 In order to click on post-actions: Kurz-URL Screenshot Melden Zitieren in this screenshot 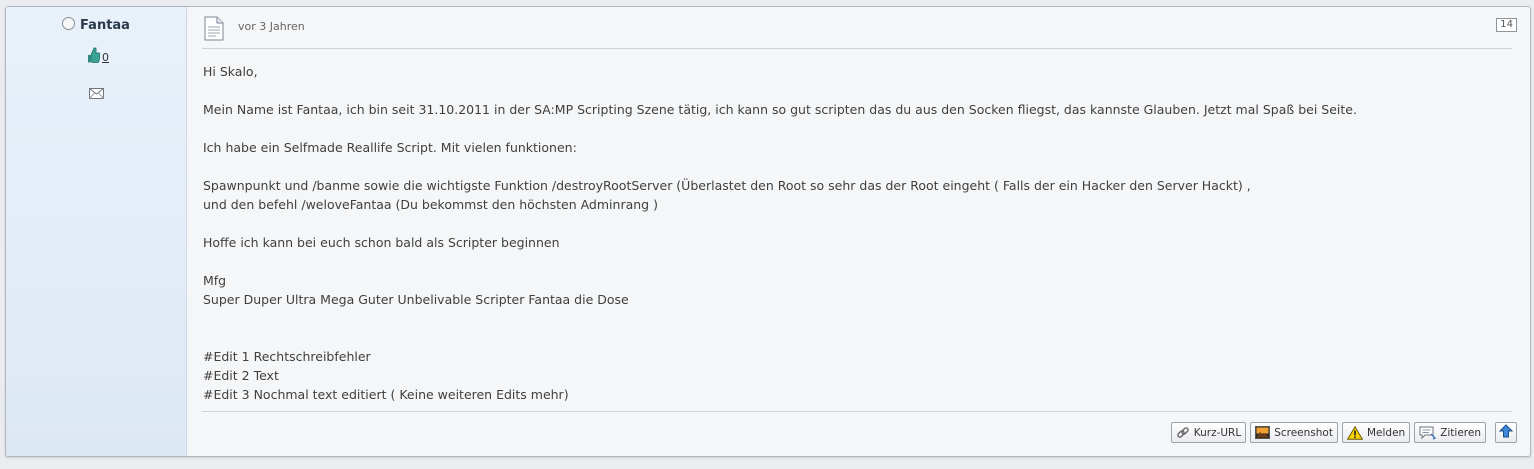, I will do `click(1328, 432)`.